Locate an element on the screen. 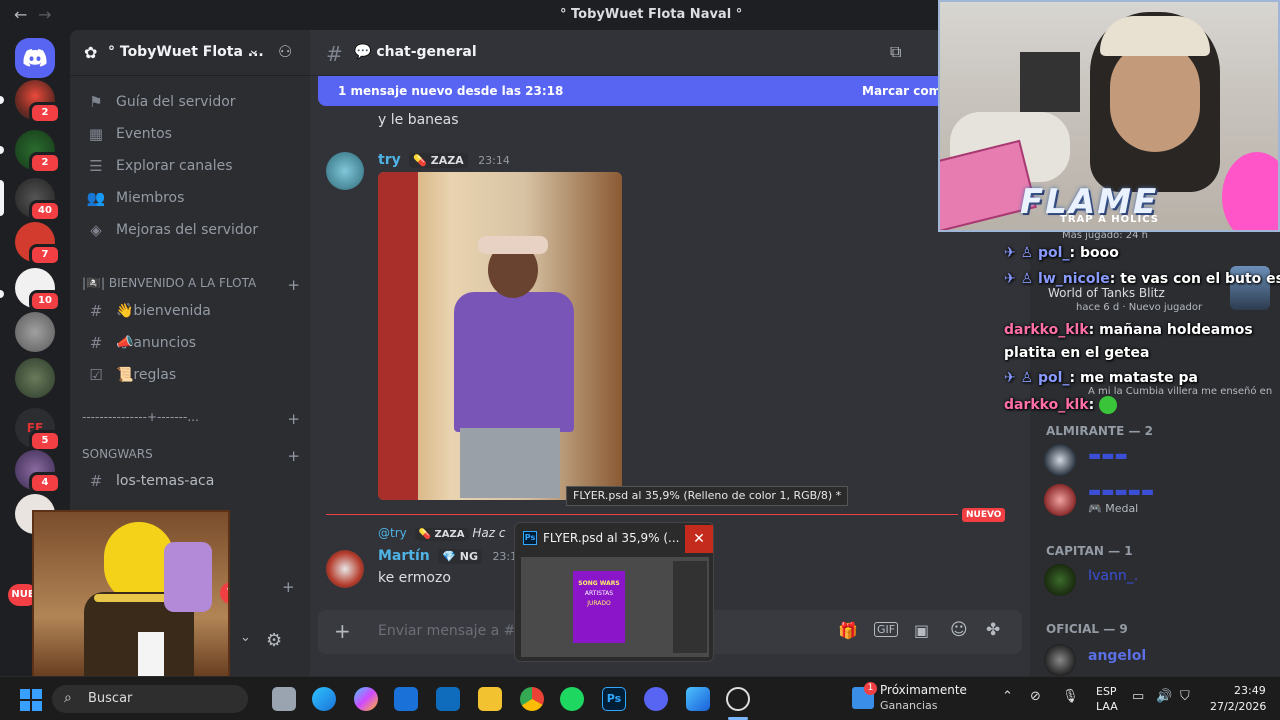  hash-icon: # is located at coordinates (96, 343).